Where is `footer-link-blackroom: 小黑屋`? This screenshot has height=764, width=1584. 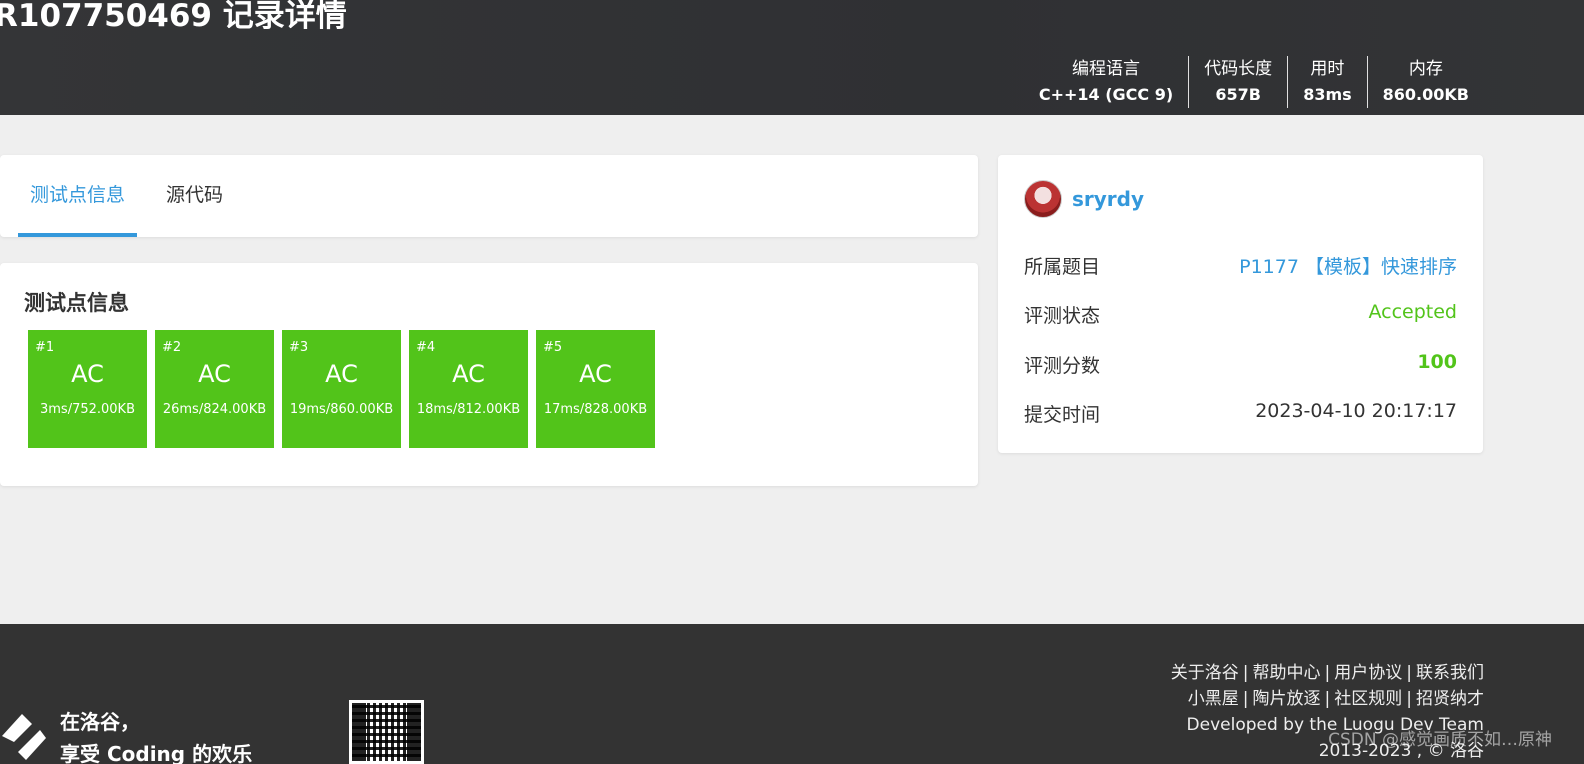 footer-link-blackroom: 小黑屋 is located at coordinates (1213, 699).